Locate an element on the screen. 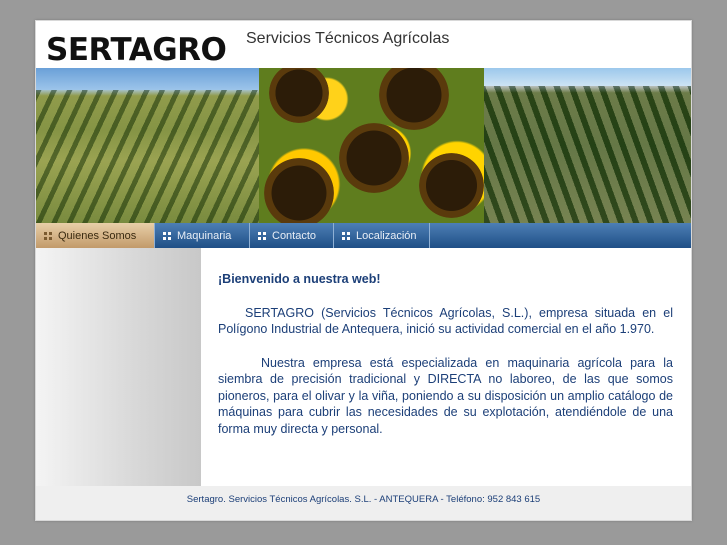 The image size is (727, 545). nav-item-quienes-somos: Quienes Somos is located at coordinates (95, 235).